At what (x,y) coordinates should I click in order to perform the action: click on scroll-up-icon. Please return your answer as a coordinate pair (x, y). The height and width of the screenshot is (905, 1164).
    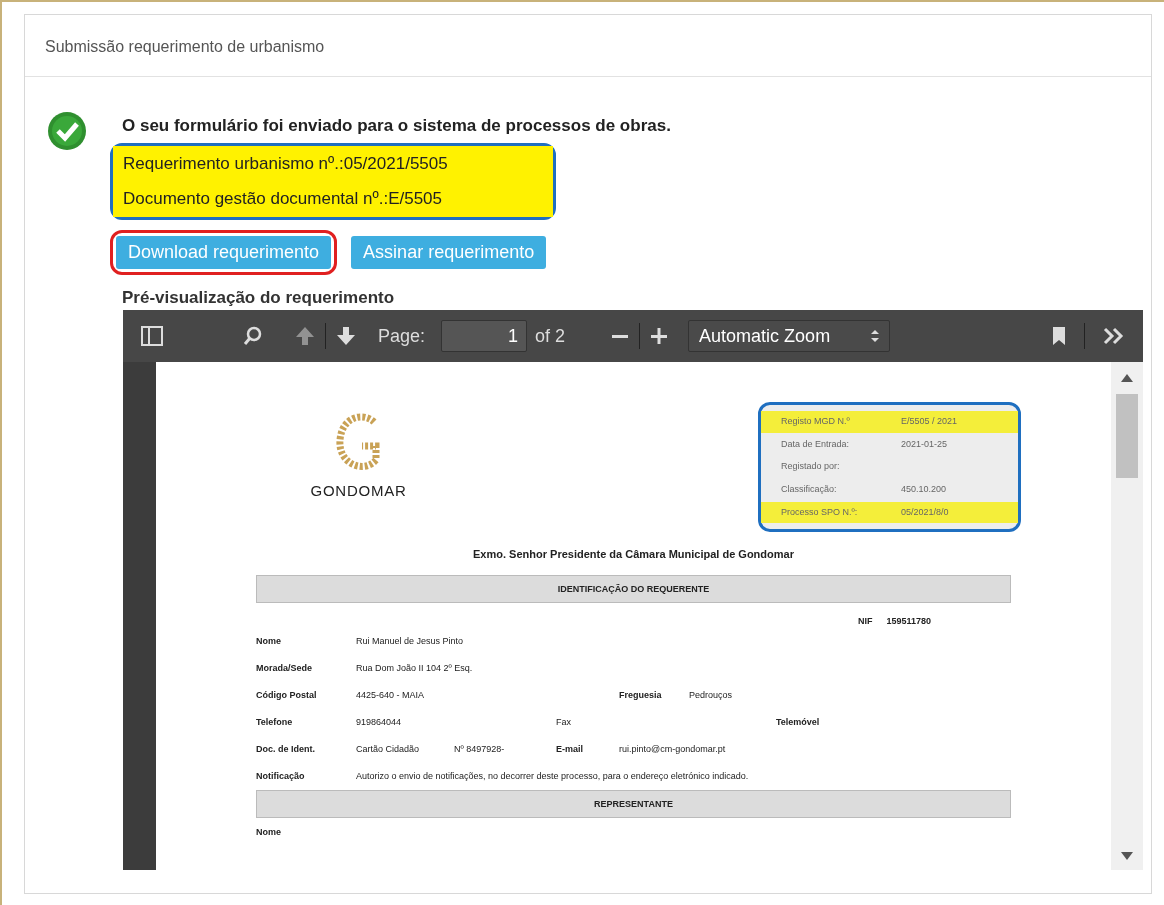
    Looking at the image, I should click on (1127, 378).